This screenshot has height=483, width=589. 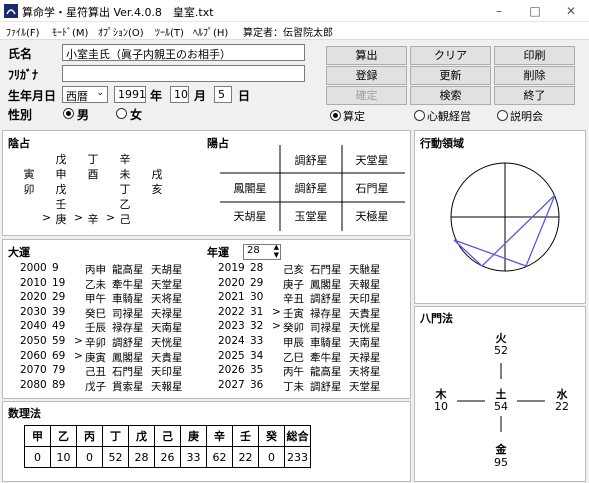 I want to click on hachimon-water-value: 22, so click(x=562, y=406).